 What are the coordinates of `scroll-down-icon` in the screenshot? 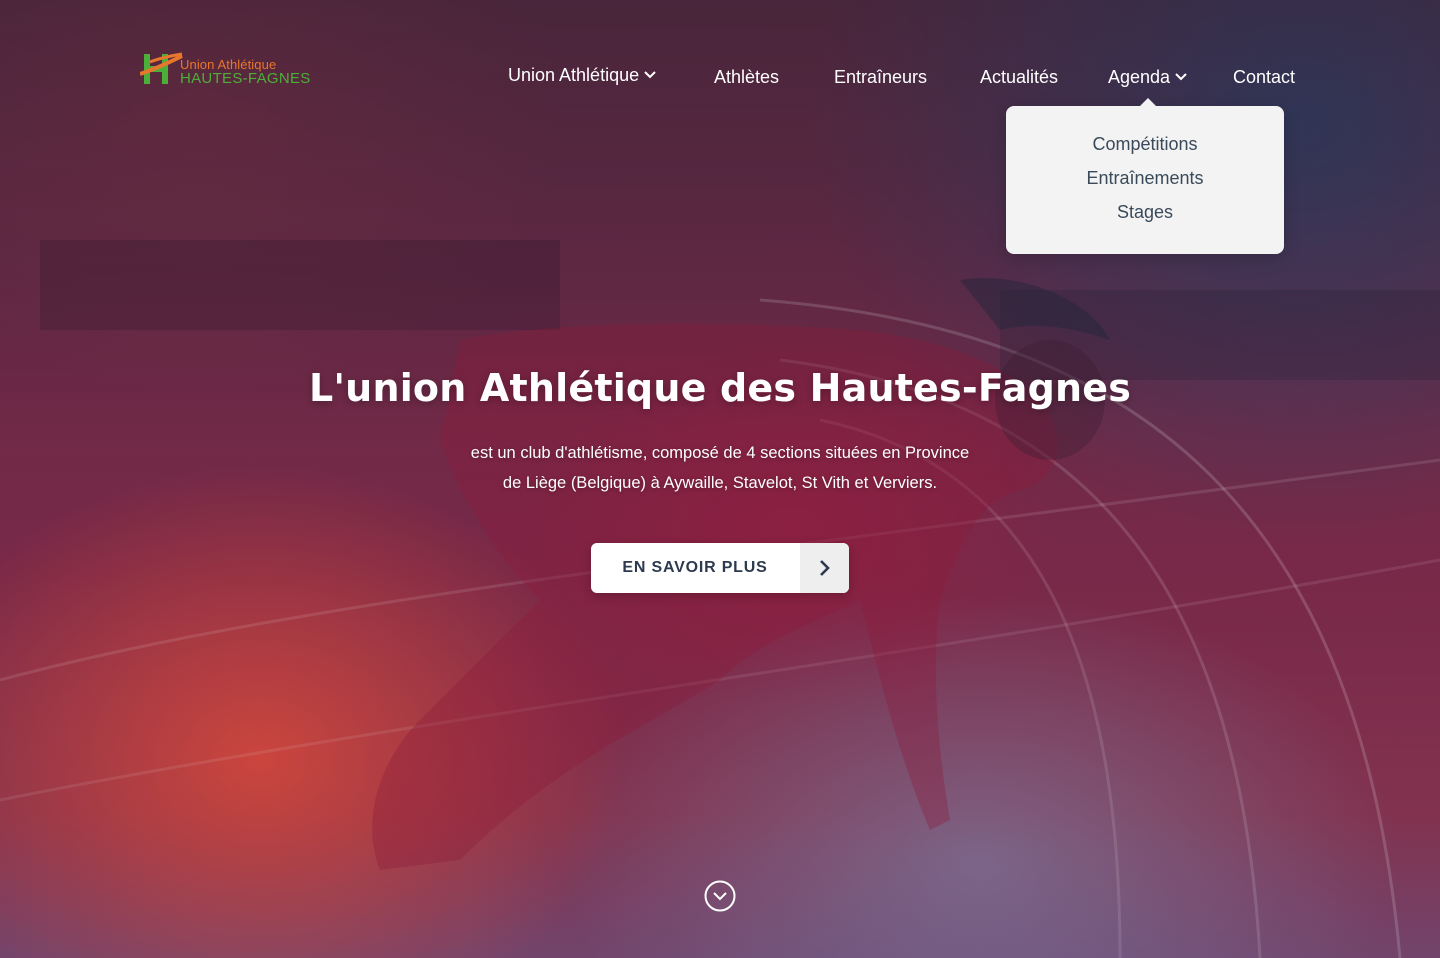 It's located at (720, 896).